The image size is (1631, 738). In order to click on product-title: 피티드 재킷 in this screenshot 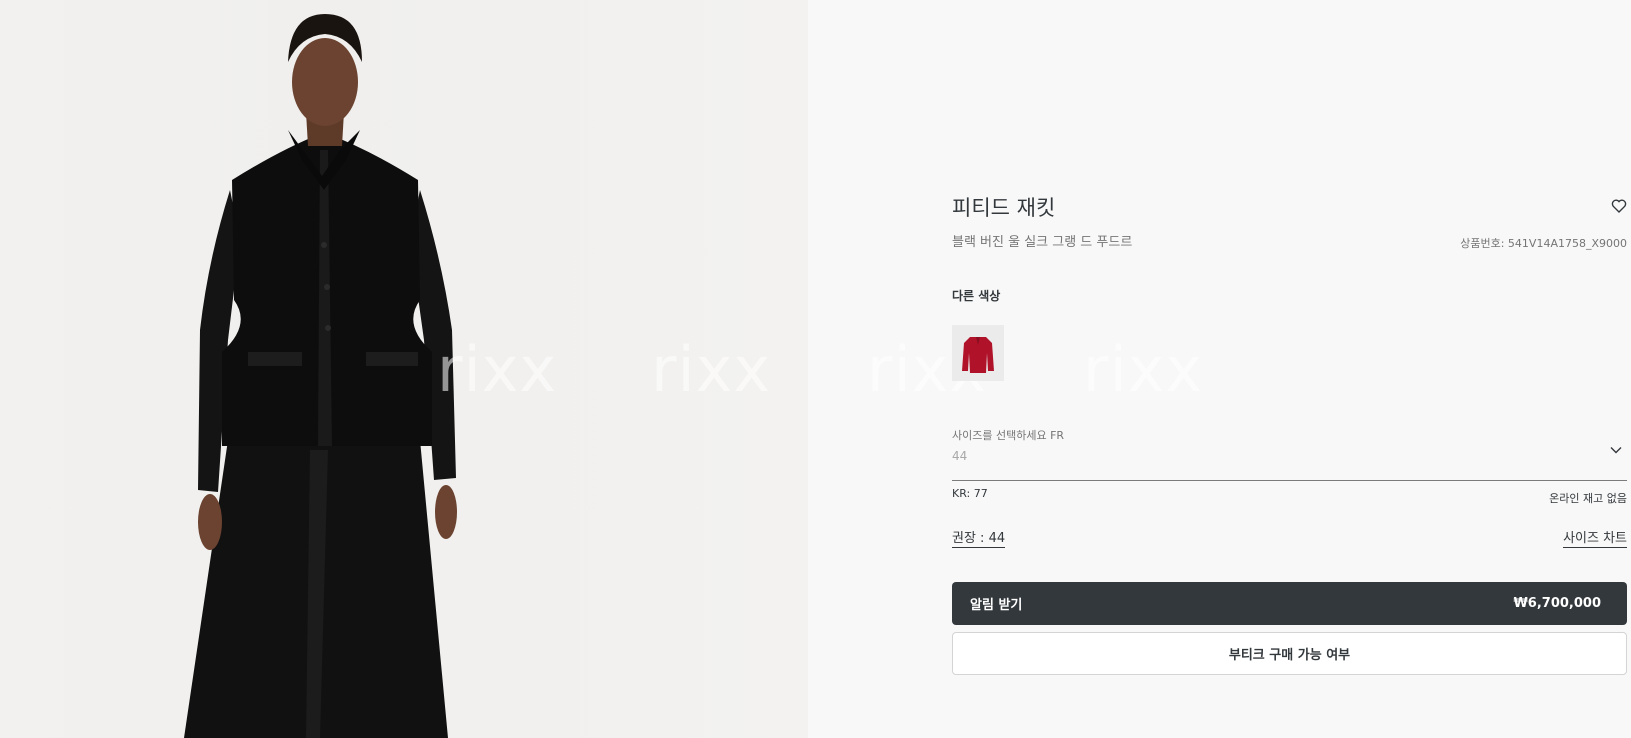, I will do `click(1004, 208)`.